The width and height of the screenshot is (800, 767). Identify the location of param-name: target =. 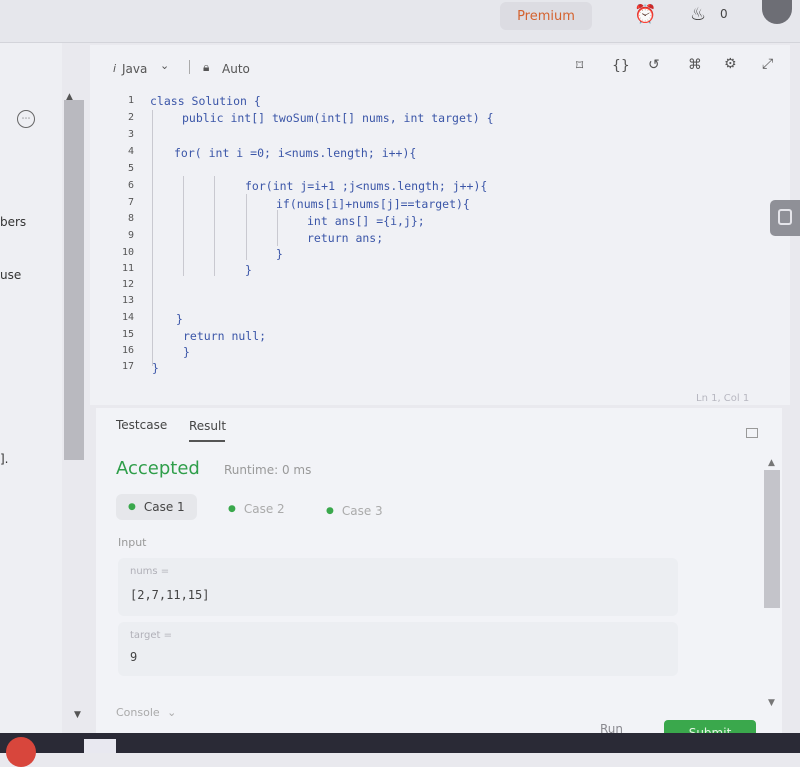
(151, 635).